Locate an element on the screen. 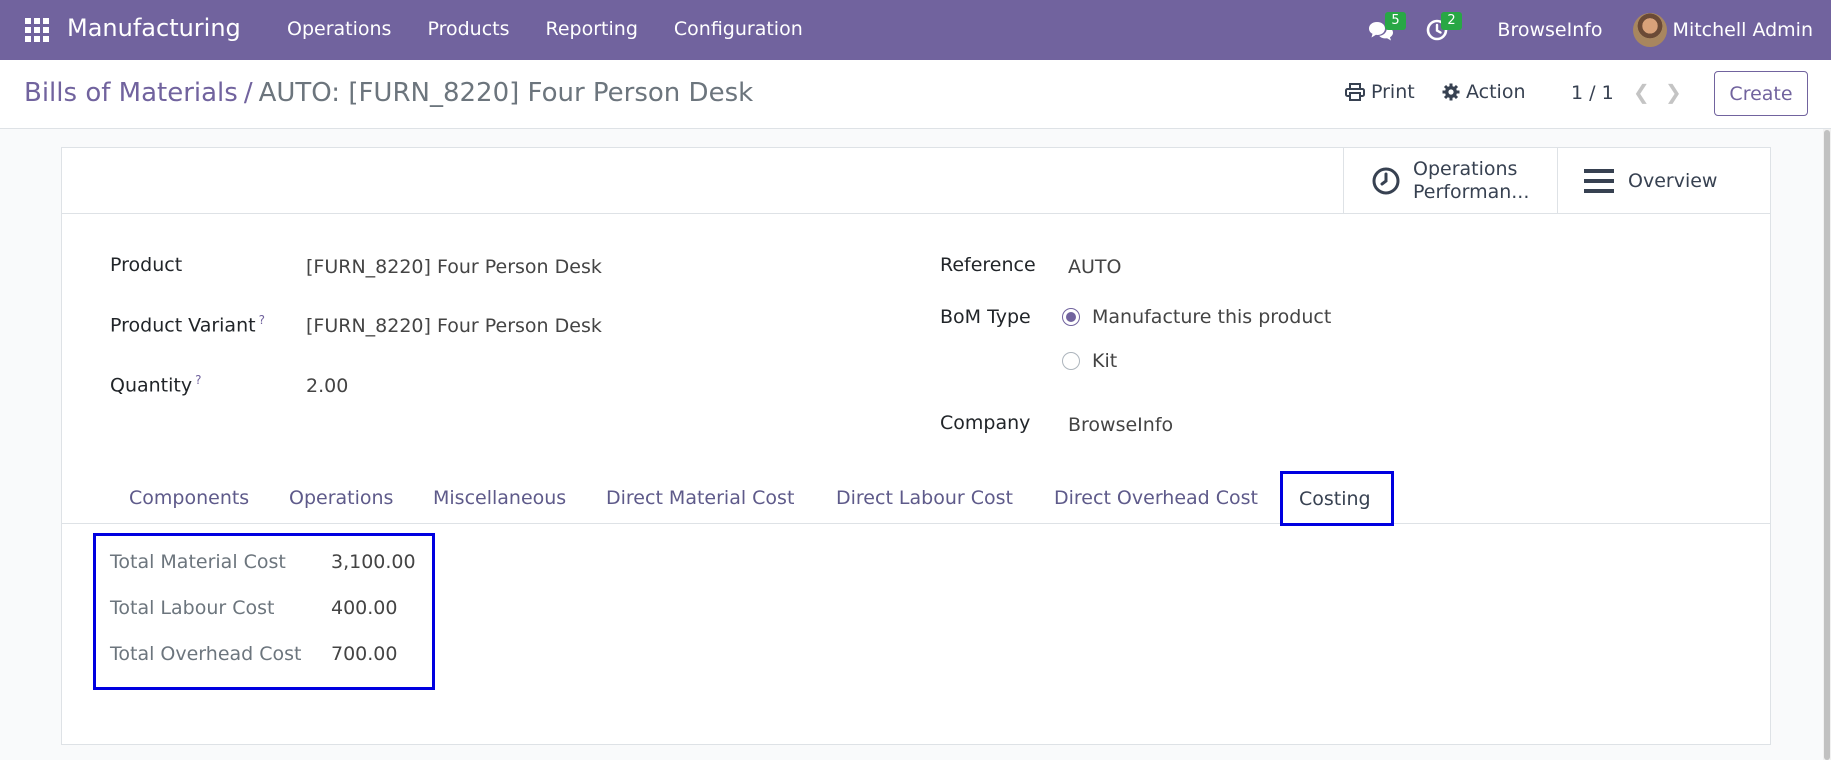 This screenshot has width=1831, height=760. print-label: Print is located at coordinates (1393, 92).